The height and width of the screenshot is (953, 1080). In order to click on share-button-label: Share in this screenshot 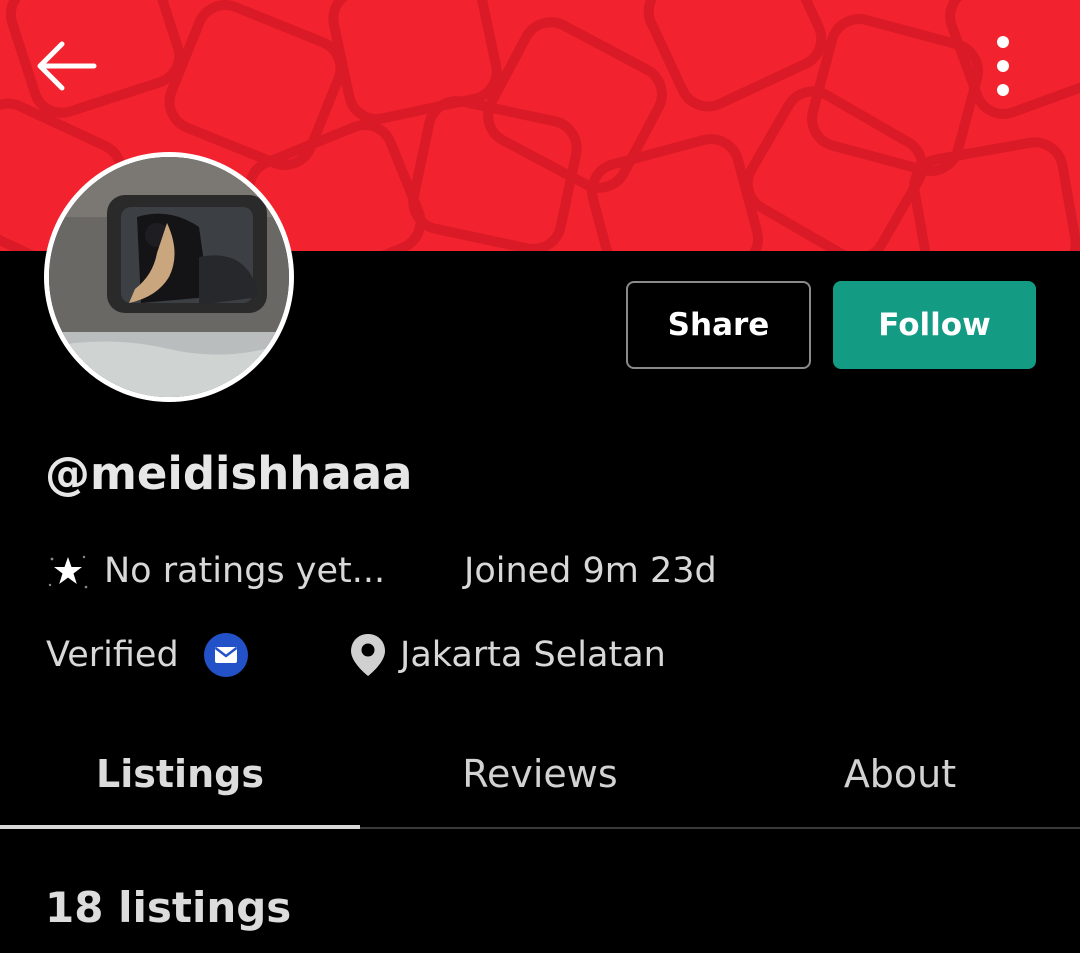, I will do `click(718, 325)`.